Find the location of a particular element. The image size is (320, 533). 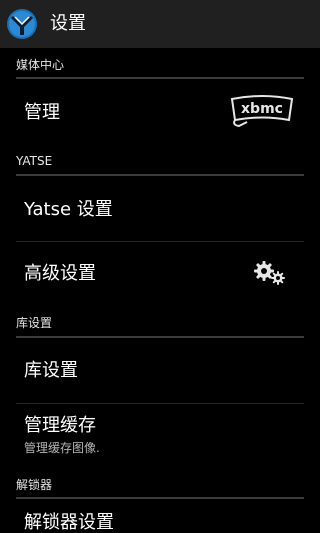

page-title: 设置 is located at coordinates (68, 23).